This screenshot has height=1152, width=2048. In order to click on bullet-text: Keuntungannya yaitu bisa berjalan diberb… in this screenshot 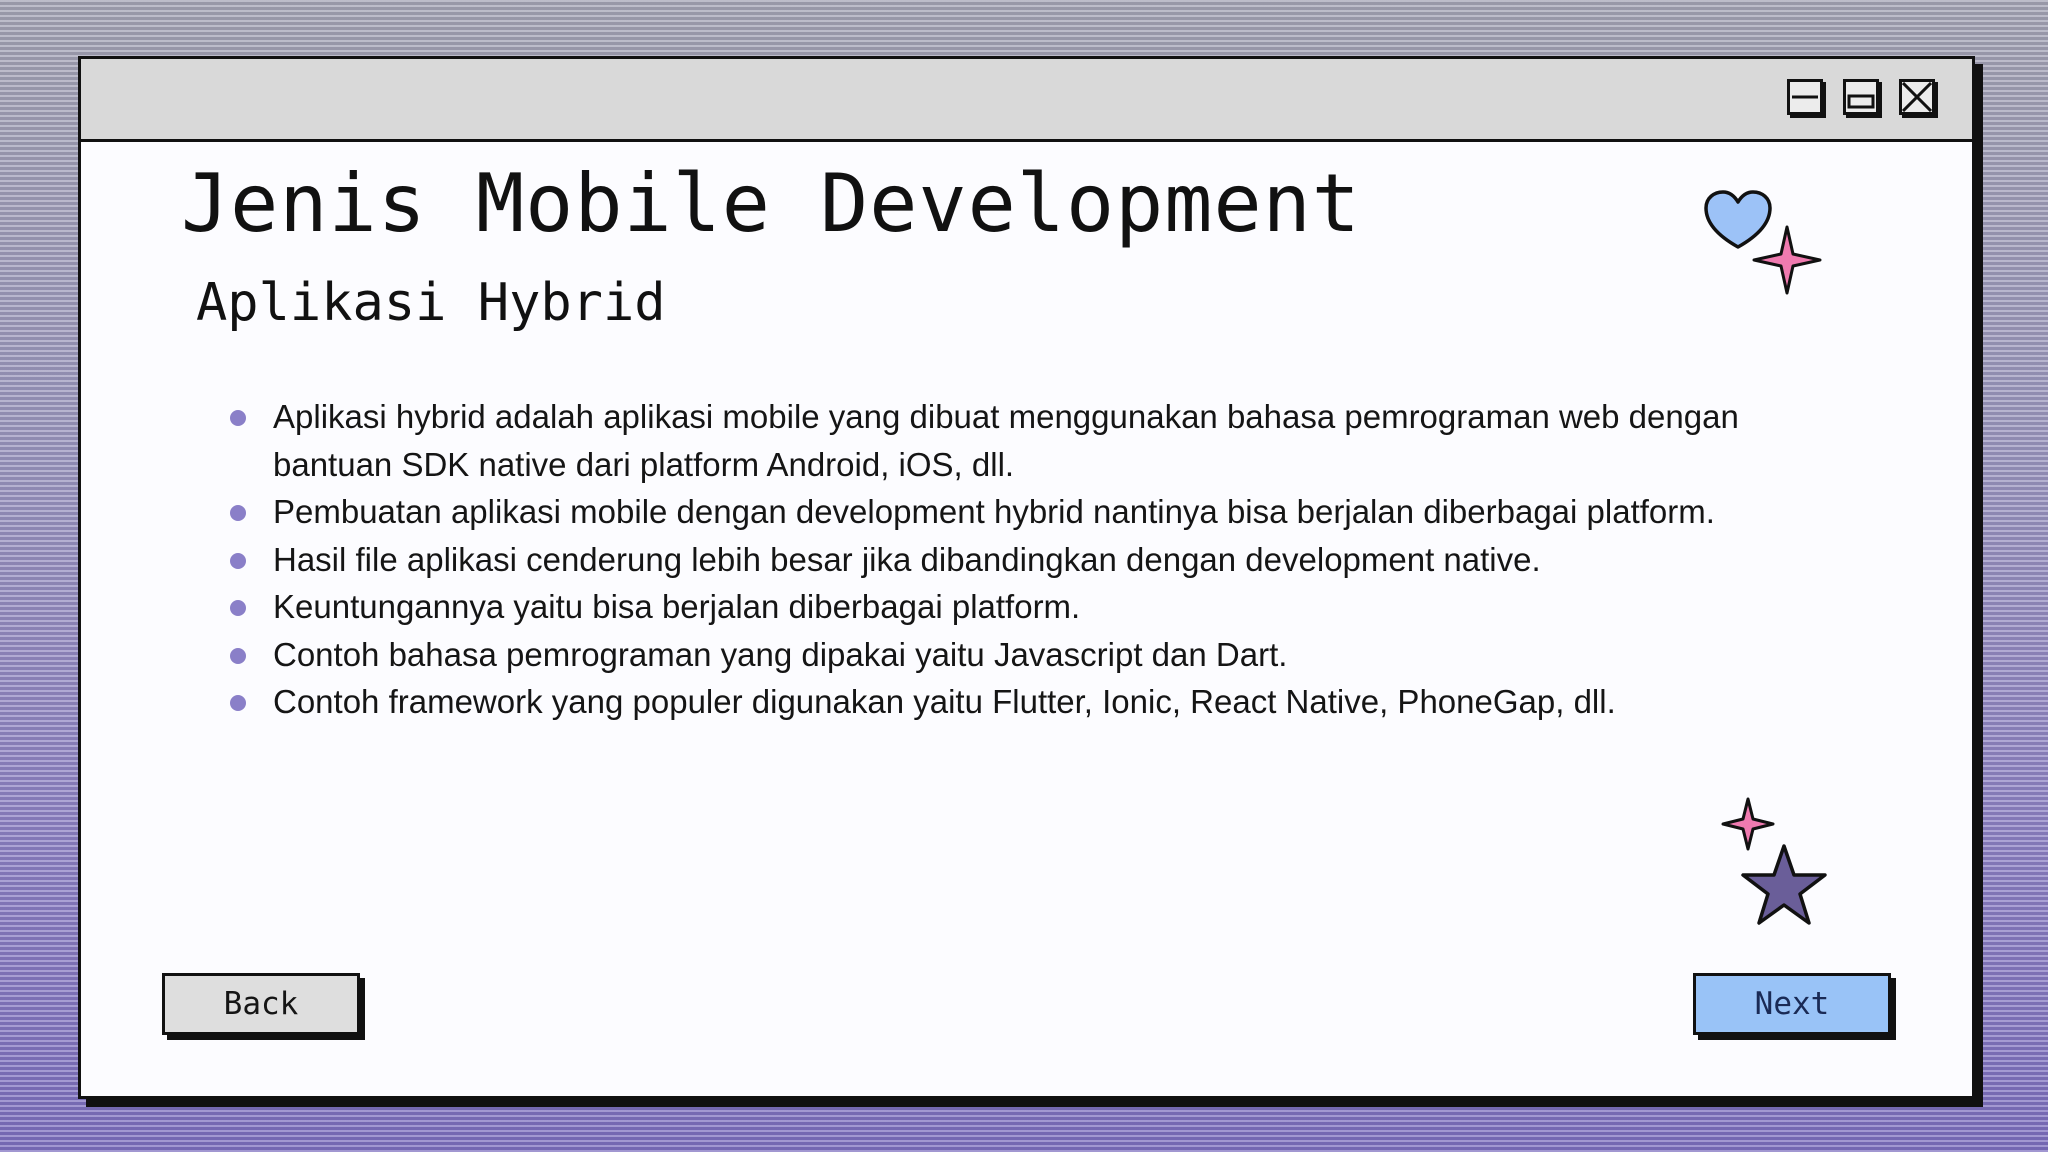, I will do `click(677, 606)`.